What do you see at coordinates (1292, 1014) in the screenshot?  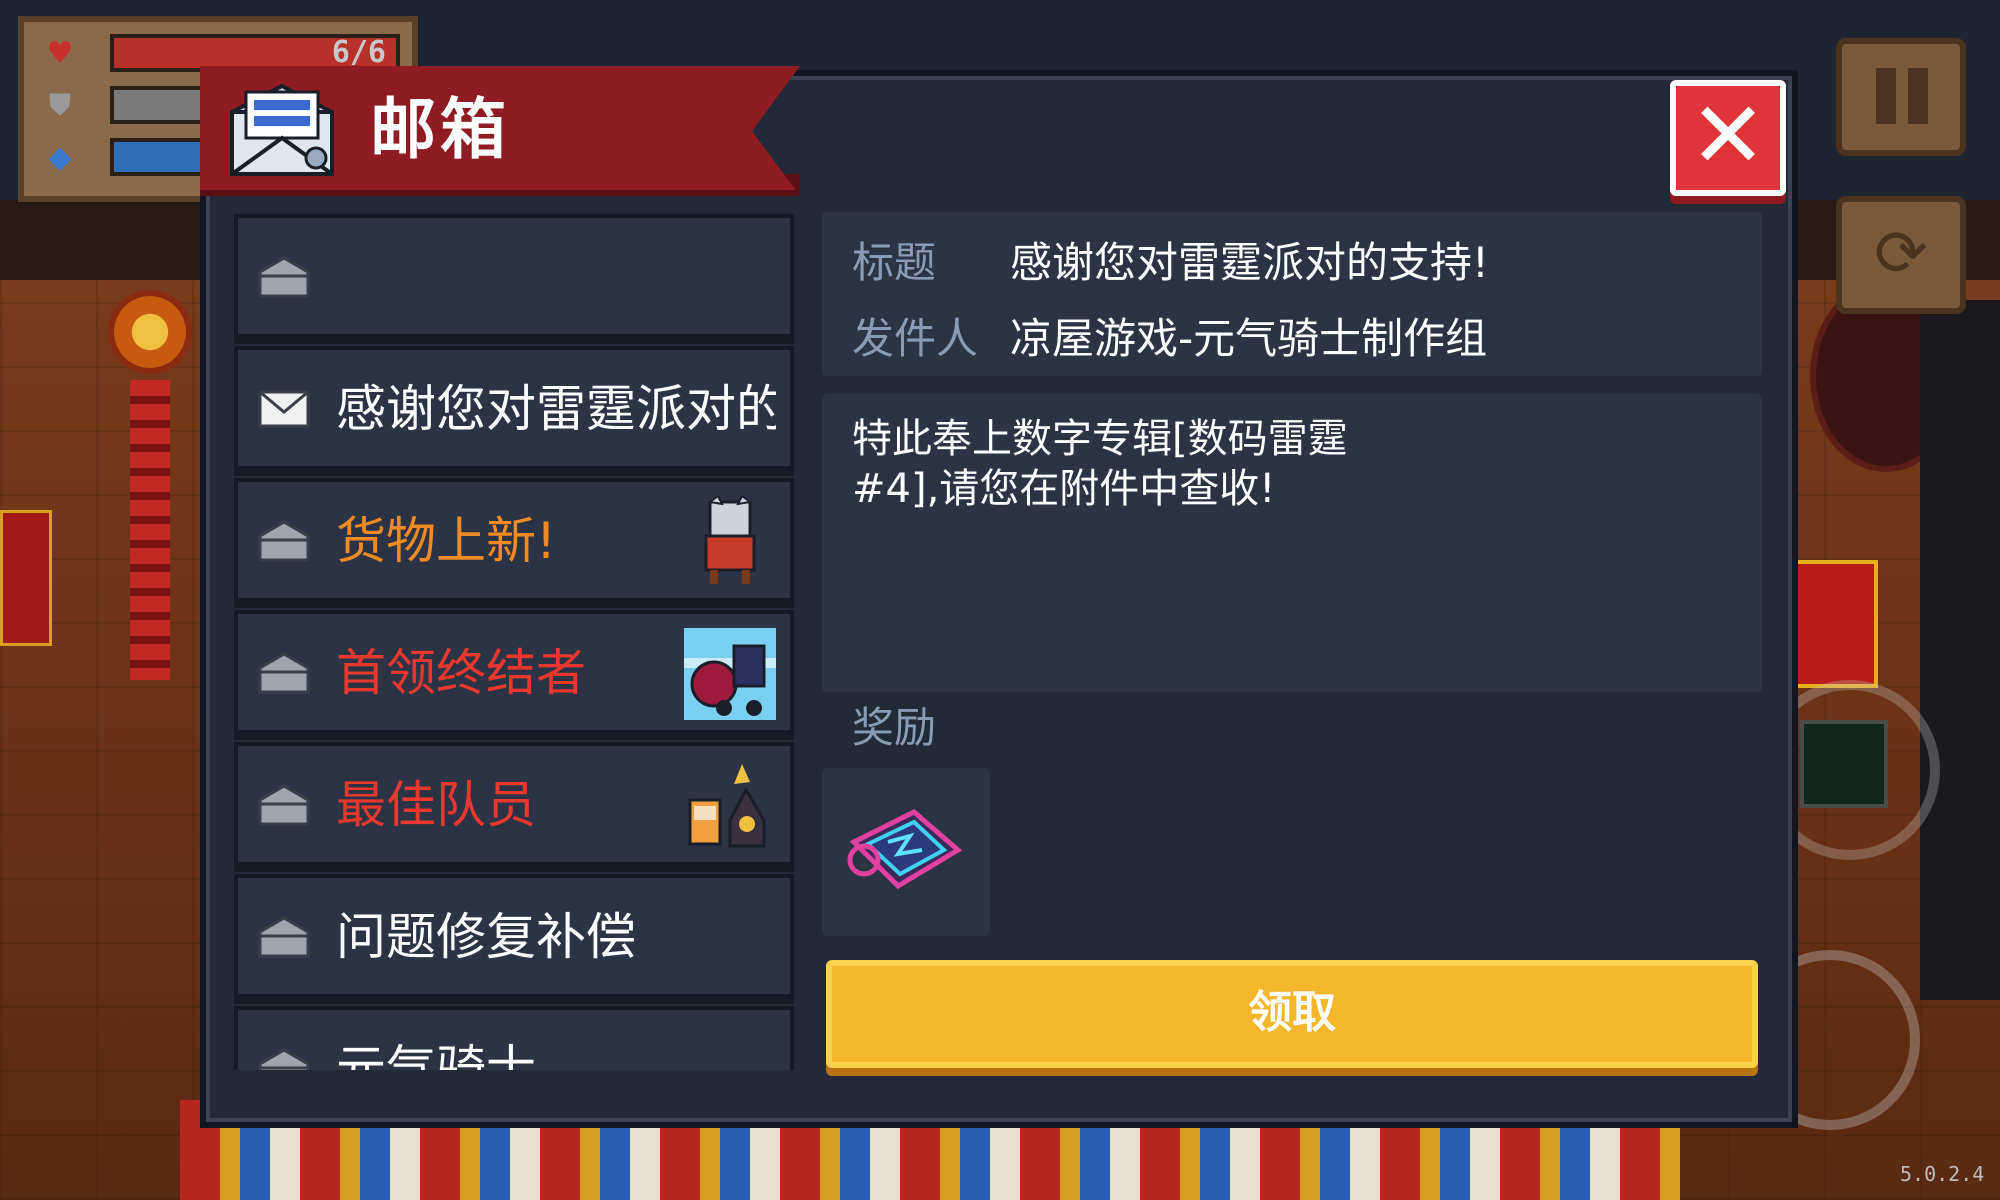 I see `claim-button: 领取` at bounding box center [1292, 1014].